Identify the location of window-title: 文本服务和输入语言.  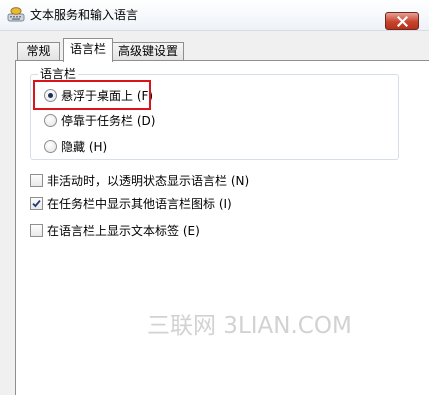
(84, 15).